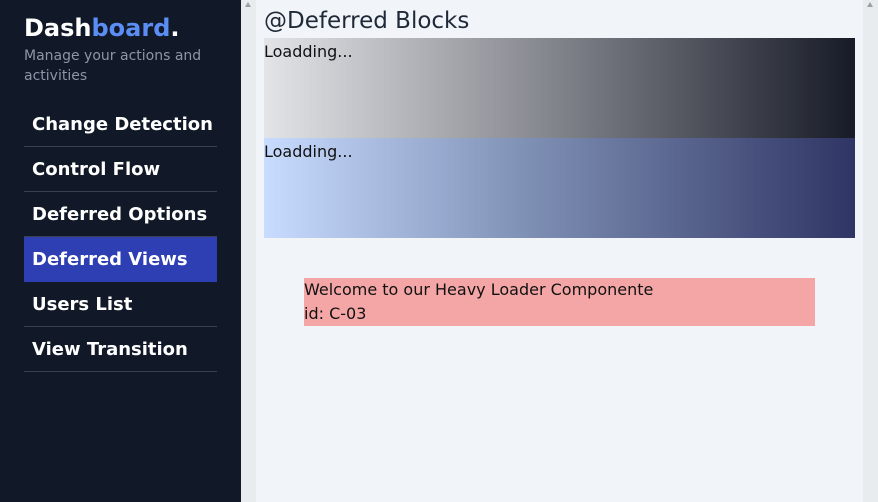 This screenshot has width=878, height=502. I want to click on sidebar-item-deferred-options: Deferred Options, so click(120, 214).